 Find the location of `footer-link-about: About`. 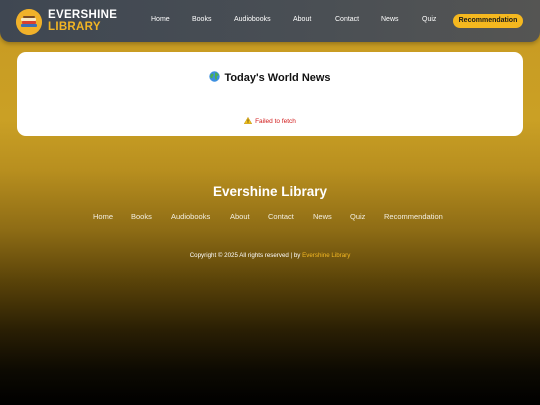

footer-link-about: About is located at coordinates (240, 216).